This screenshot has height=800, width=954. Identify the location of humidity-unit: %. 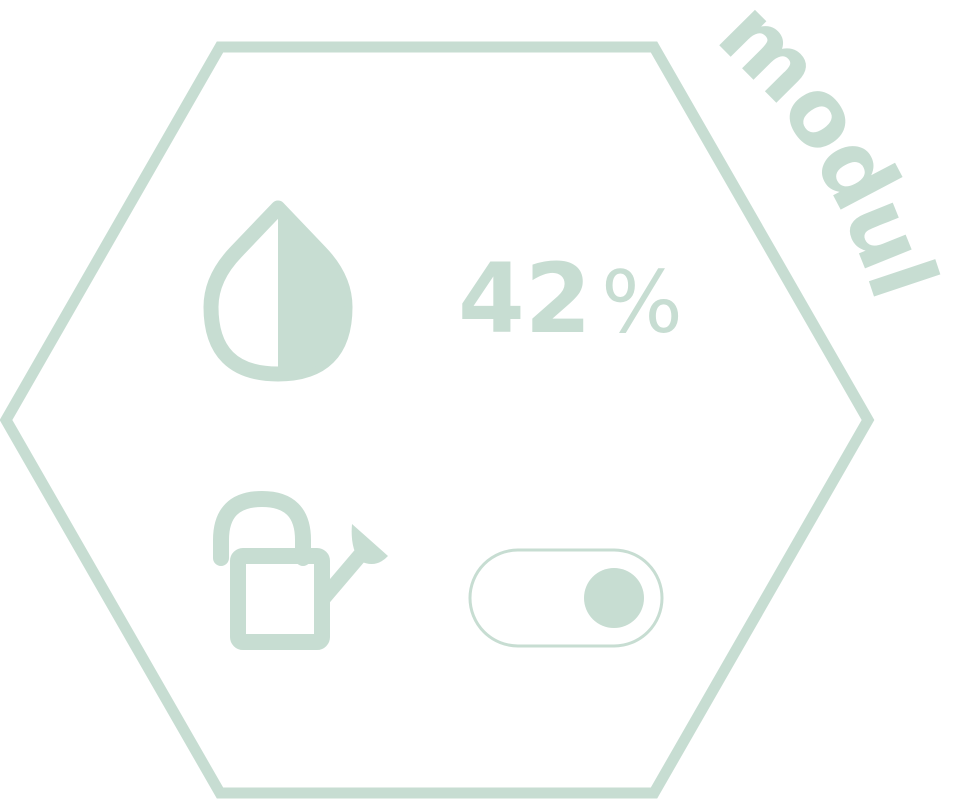
(642, 303).